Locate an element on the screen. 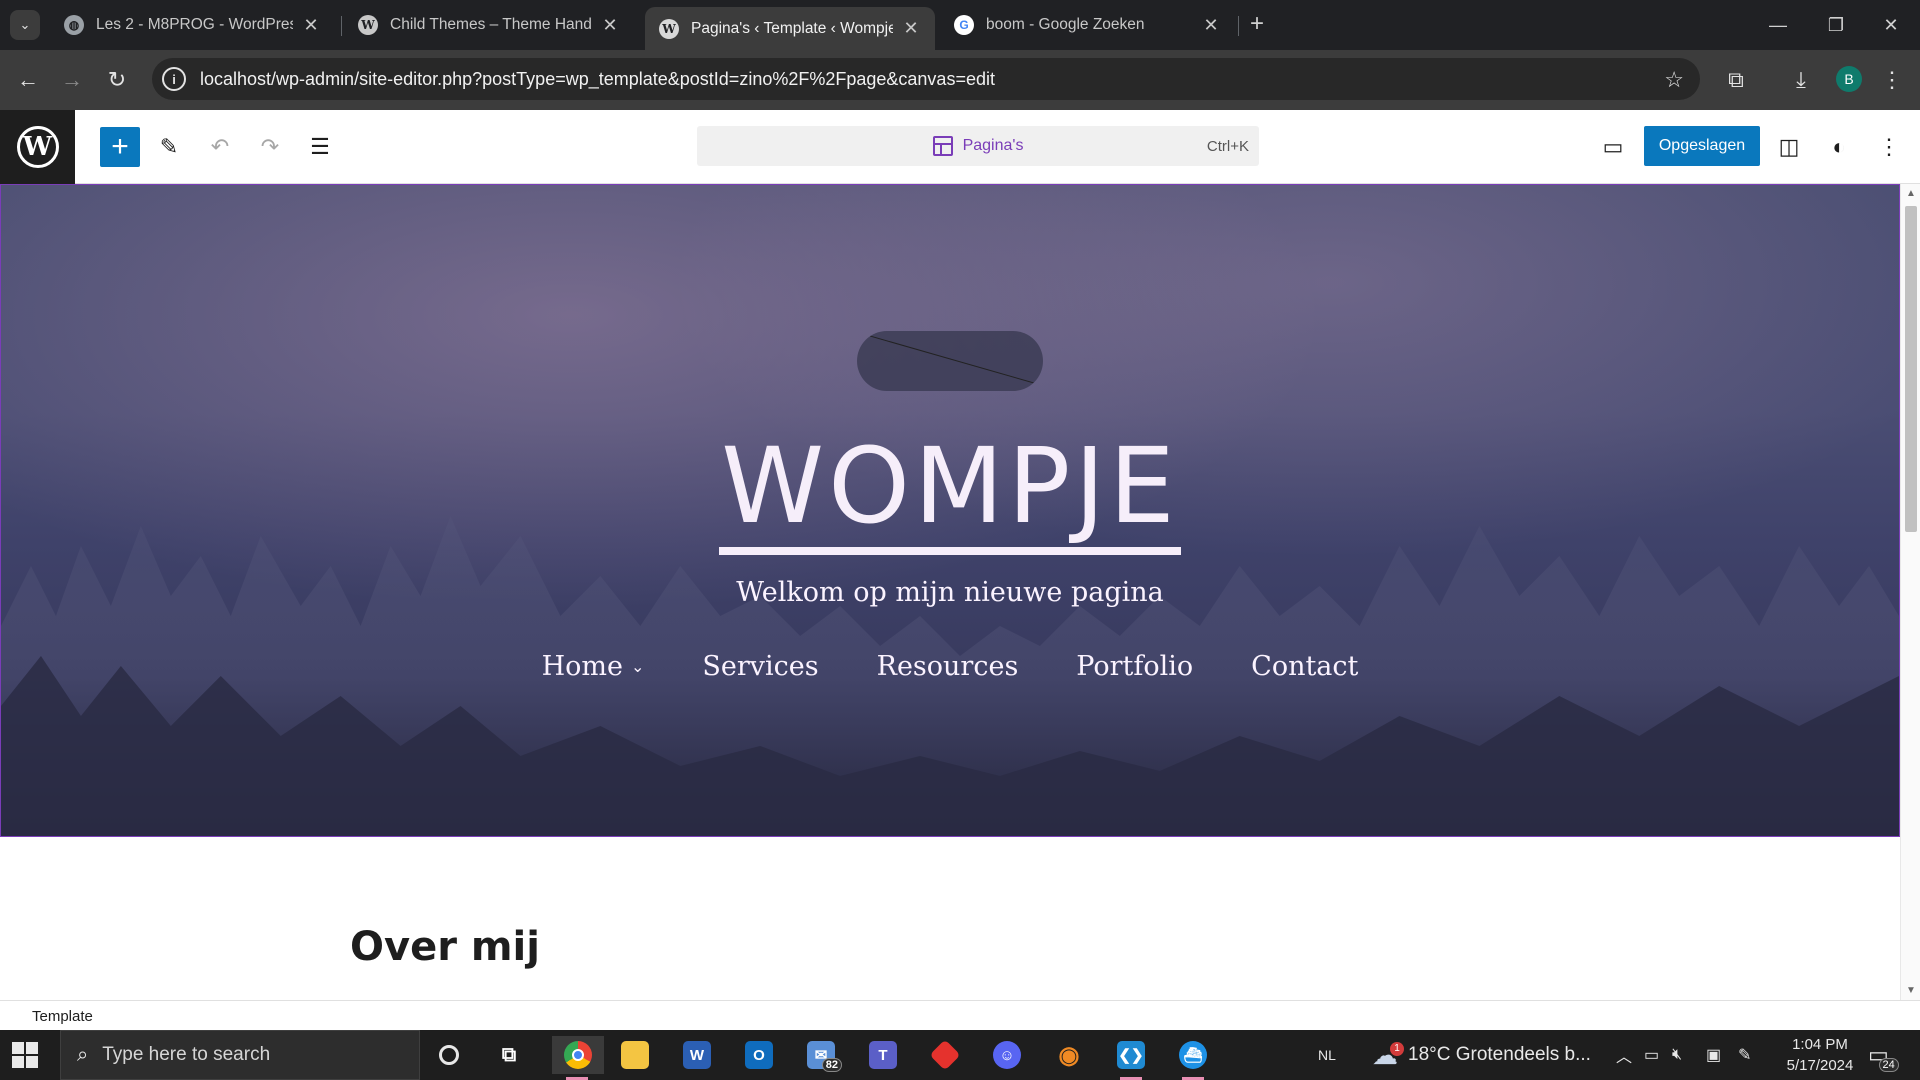 The image size is (1920, 1080). nav-label: Resources is located at coordinates (947, 666).